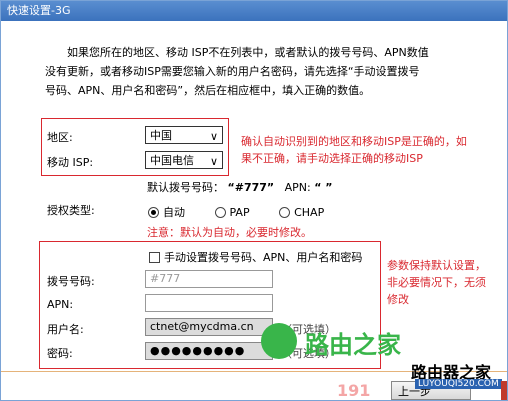 The image size is (508, 401). What do you see at coordinates (209, 351) in the screenshot?
I see `password-input: ●●●●●●●●●` at bounding box center [209, 351].